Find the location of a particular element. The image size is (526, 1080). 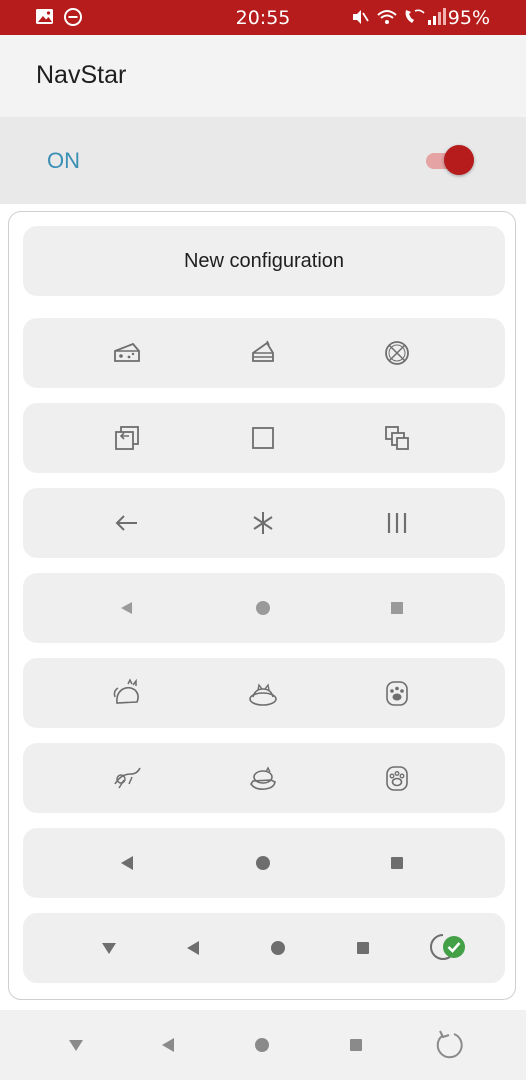

new-configuration-button: New configuration is located at coordinates (264, 261).